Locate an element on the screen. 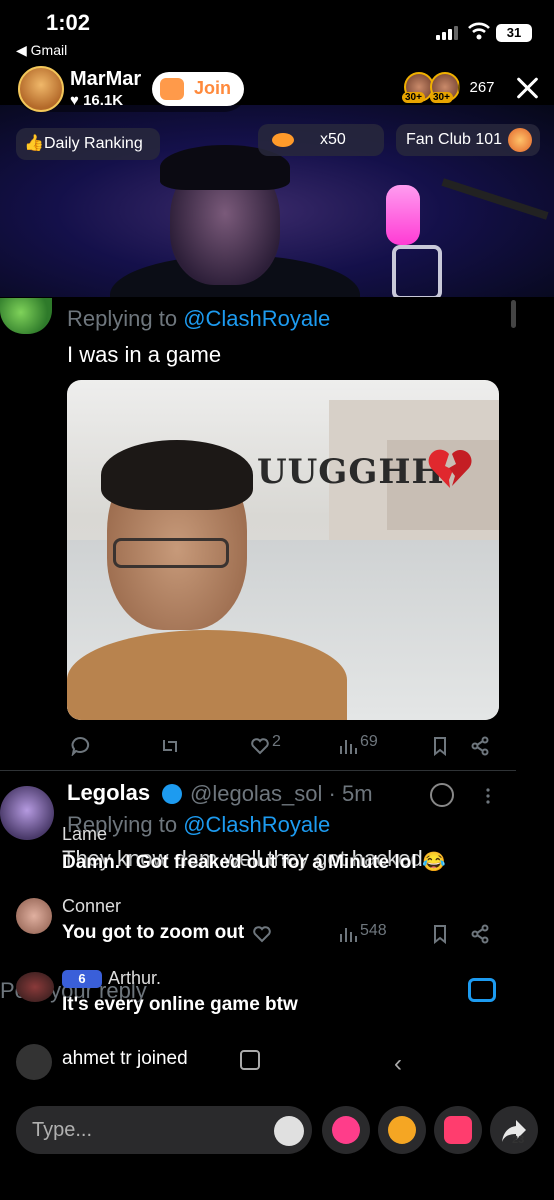 This screenshot has height=1200, width=554. view-count: 548 is located at coordinates (373, 930).